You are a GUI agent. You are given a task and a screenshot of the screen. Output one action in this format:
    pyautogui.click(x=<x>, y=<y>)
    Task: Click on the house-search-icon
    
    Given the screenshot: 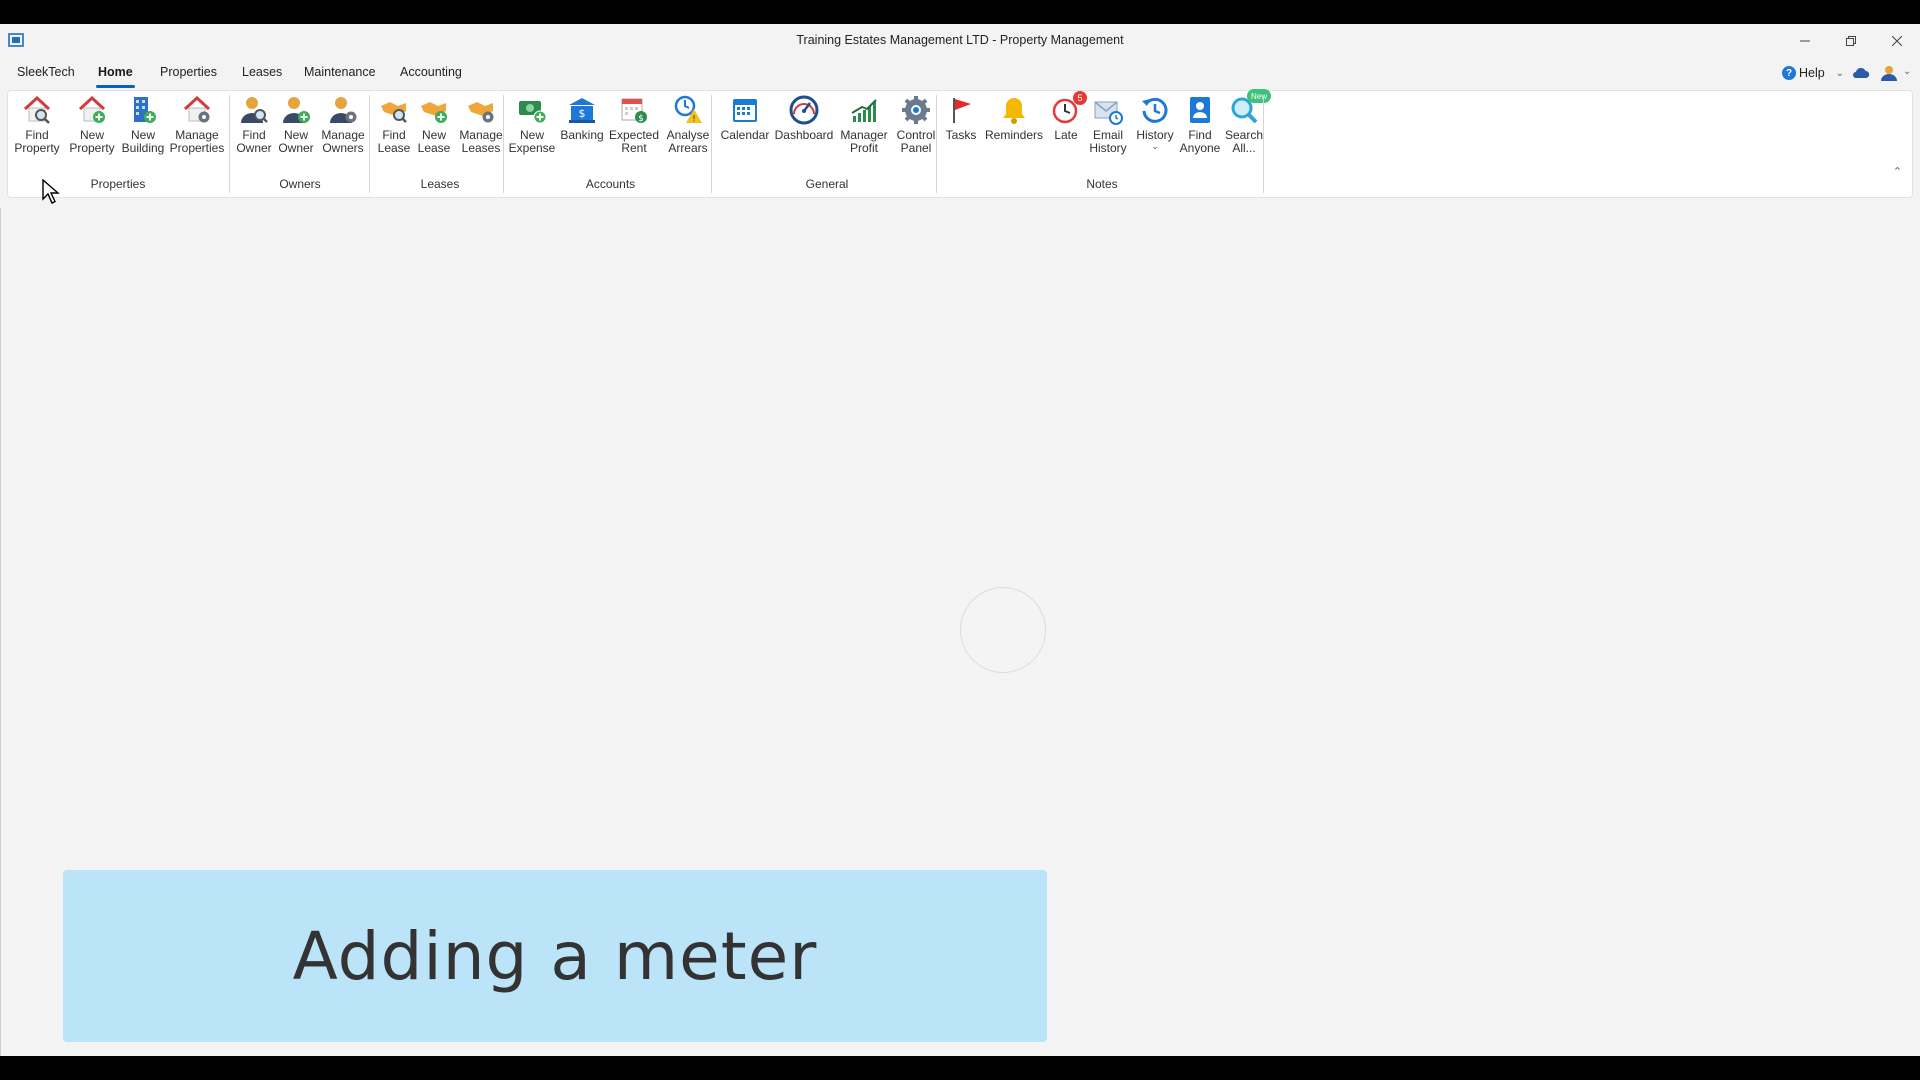 What is the action you would take?
    pyautogui.click(x=37, y=110)
    